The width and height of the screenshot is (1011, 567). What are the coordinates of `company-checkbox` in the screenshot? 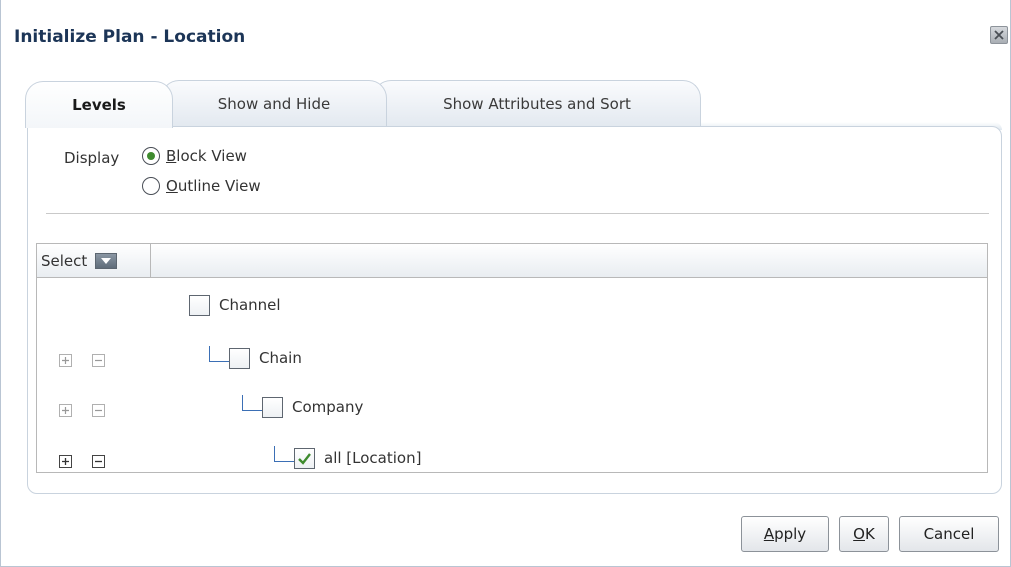 It's located at (272, 407).